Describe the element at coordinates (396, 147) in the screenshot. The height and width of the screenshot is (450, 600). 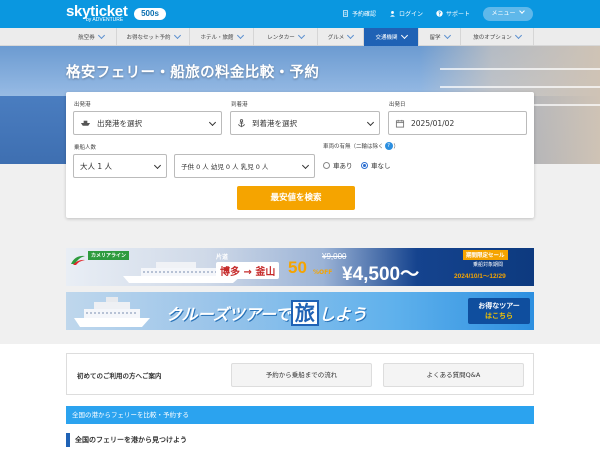
I see `vehicle-label-close: ）` at that location.